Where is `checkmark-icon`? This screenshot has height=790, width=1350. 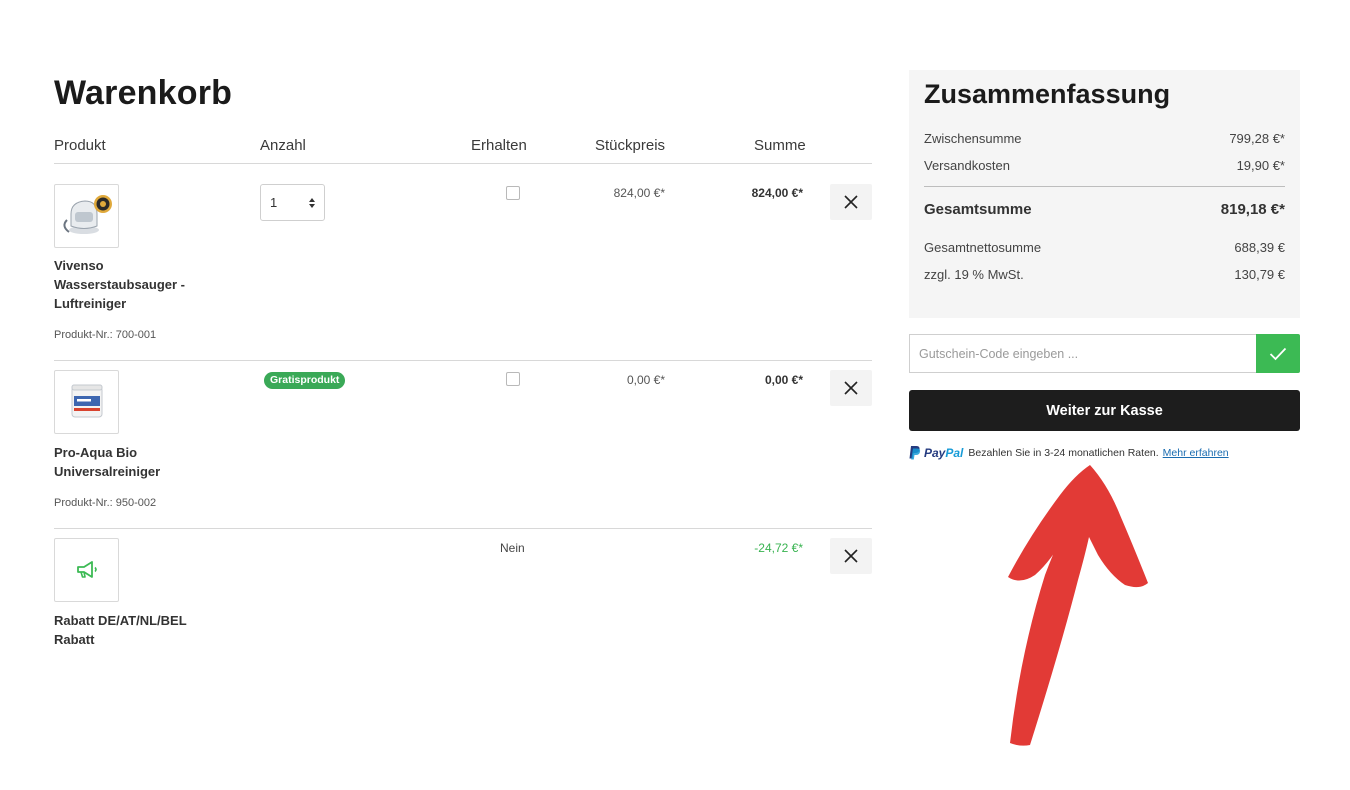 checkmark-icon is located at coordinates (1278, 353).